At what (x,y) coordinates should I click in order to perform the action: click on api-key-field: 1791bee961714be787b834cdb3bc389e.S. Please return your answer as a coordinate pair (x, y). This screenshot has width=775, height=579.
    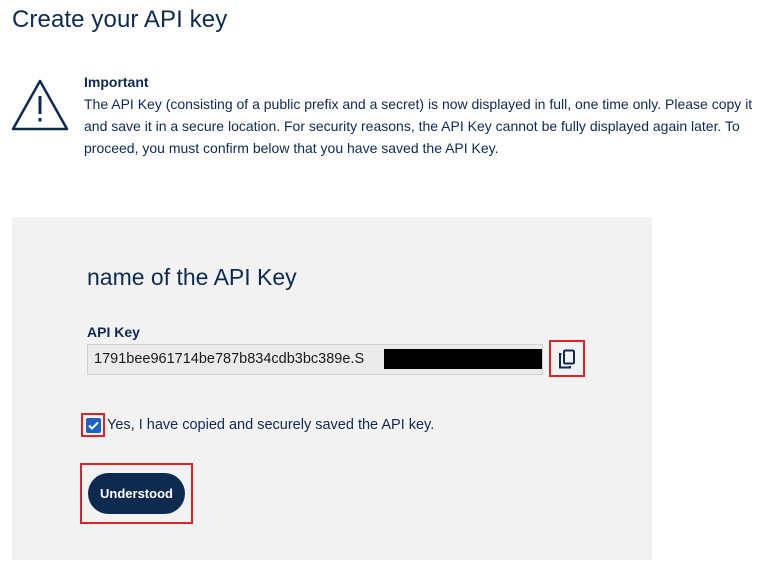
    Looking at the image, I should click on (315, 359).